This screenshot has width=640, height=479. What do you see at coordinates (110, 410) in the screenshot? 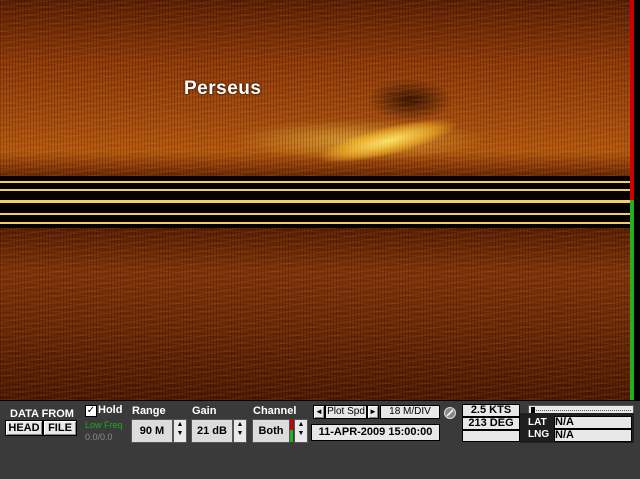
I see `hold-label: Hold` at bounding box center [110, 410].